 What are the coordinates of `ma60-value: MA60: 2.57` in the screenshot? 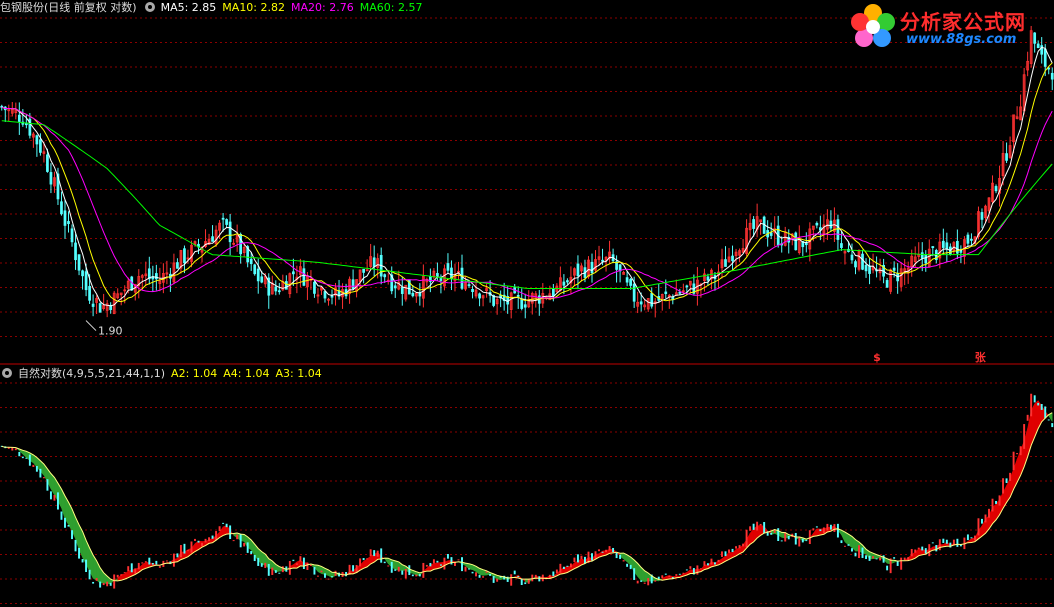 It's located at (391, 7).